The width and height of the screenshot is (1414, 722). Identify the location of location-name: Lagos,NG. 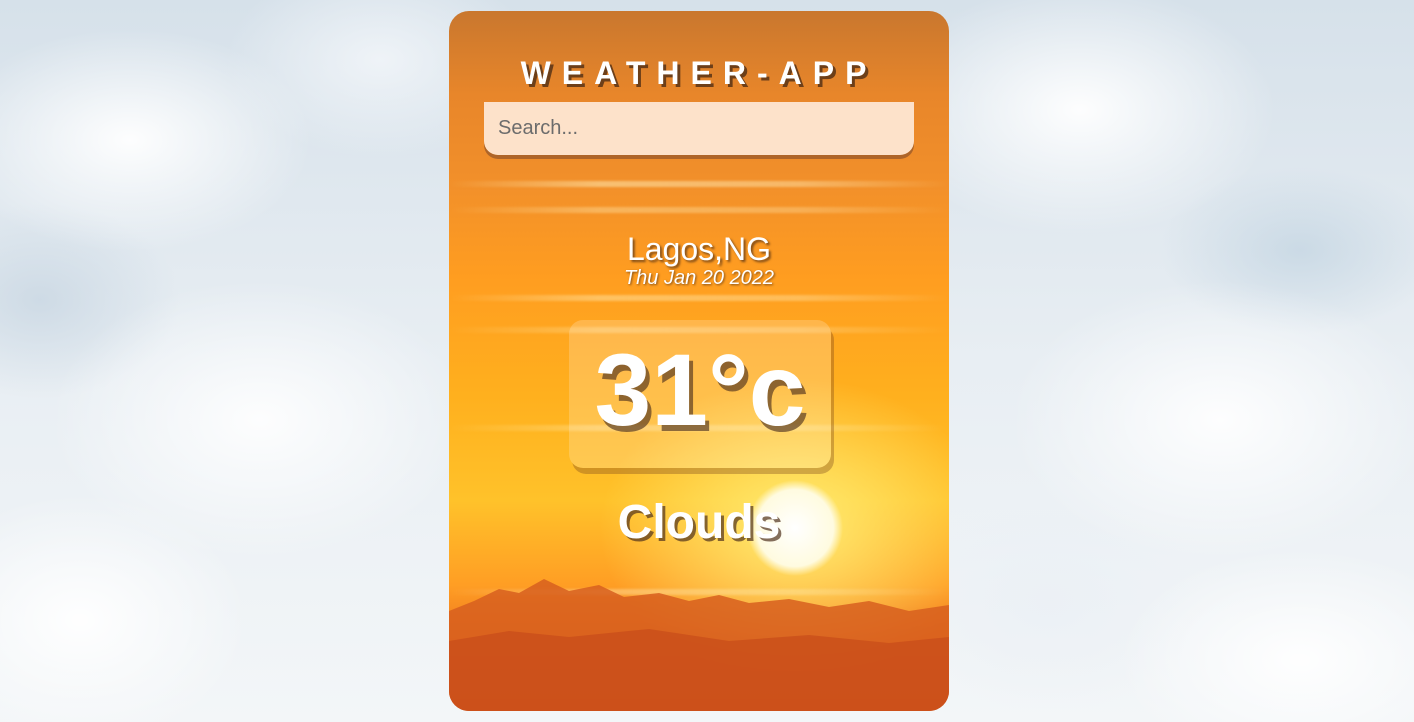
(699, 249).